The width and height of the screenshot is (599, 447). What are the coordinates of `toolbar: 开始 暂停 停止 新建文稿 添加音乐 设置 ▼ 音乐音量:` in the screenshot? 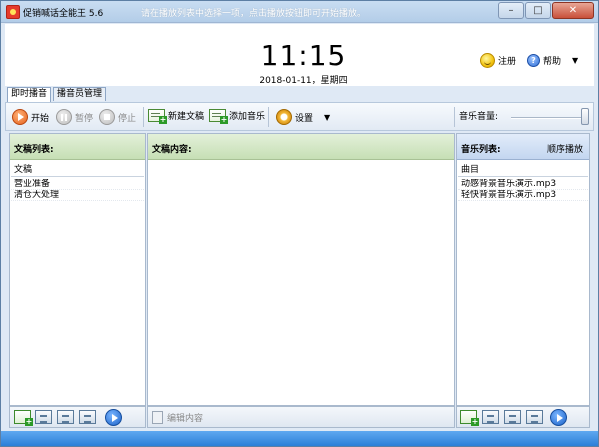 It's located at (299, 116).